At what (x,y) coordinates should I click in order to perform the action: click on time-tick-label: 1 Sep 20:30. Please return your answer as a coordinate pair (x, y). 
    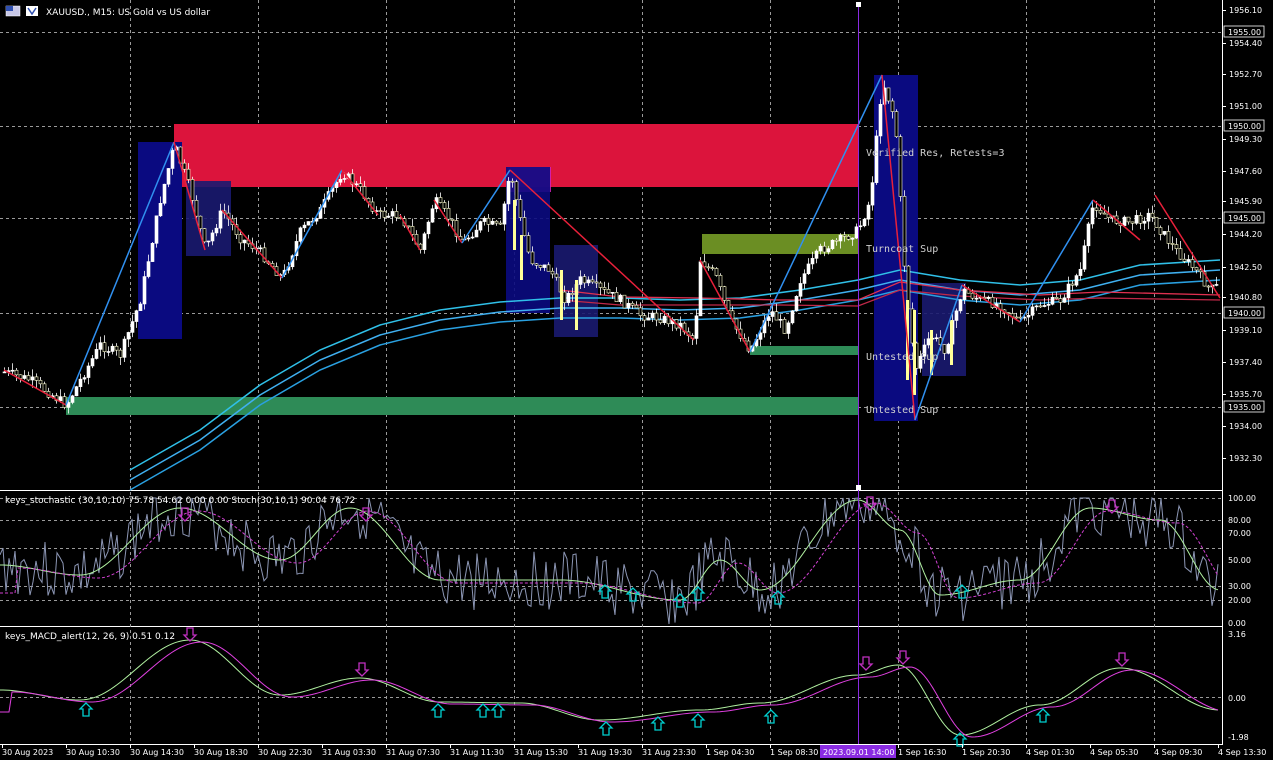
    Looking at the image, I should click on (986, 752).